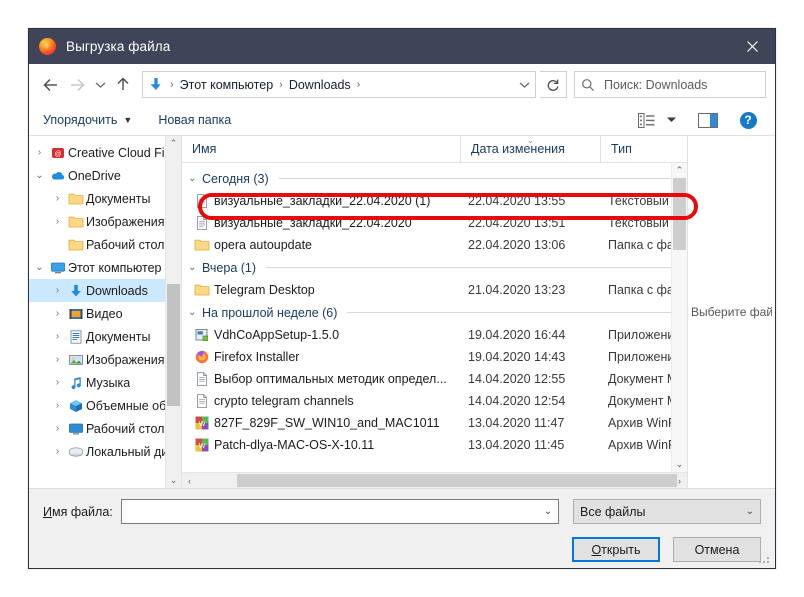  What do you see at coordinates (313, 223) in the screenshot?
I see `file-name-cell: визуальные_закладки_22.04.2020` at bounding box center [313, 223].